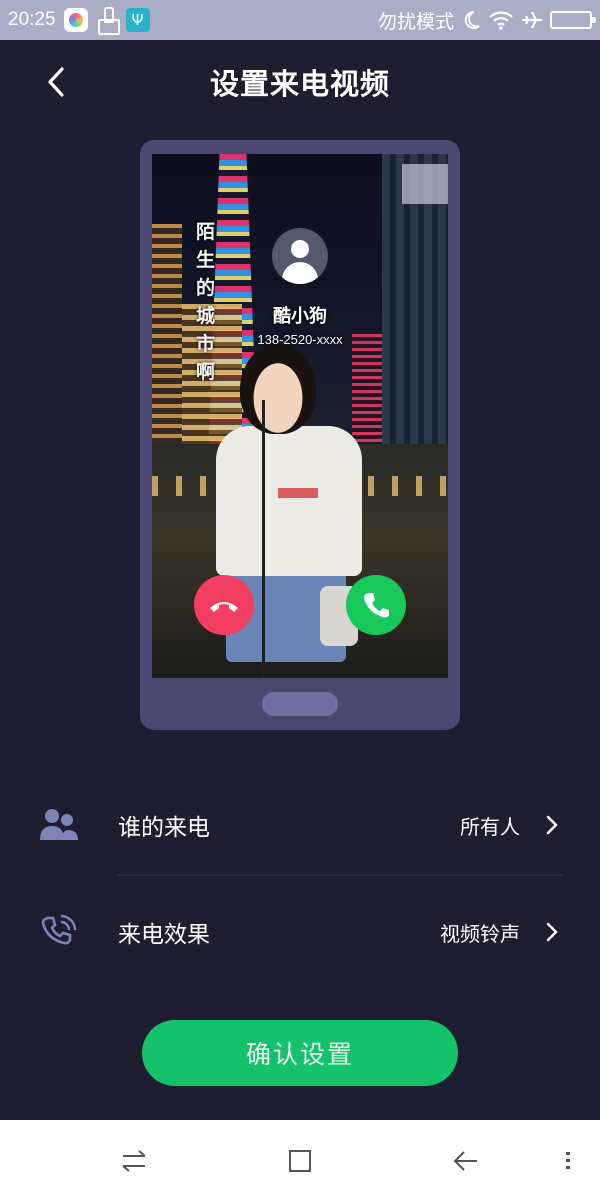 Image resolution: width=600 pixels, height=1200 pixels. What do you see at coordinates (59, 932) in the screenshot?
I see `phone-ring-icon` at bounding box center [59, 932].